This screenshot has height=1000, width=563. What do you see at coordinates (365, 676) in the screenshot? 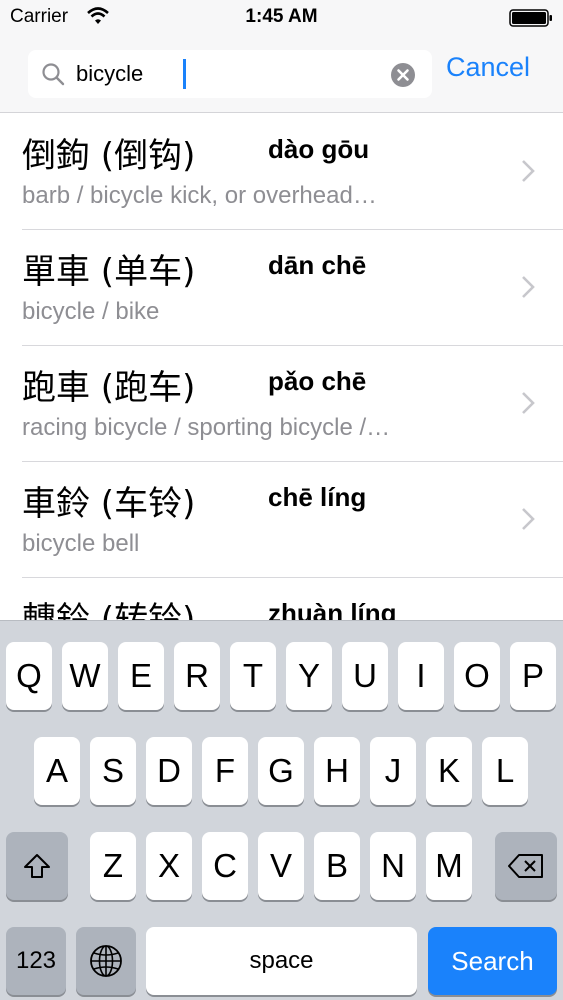
I see `key-u: U` at bounding box center [365, 676].